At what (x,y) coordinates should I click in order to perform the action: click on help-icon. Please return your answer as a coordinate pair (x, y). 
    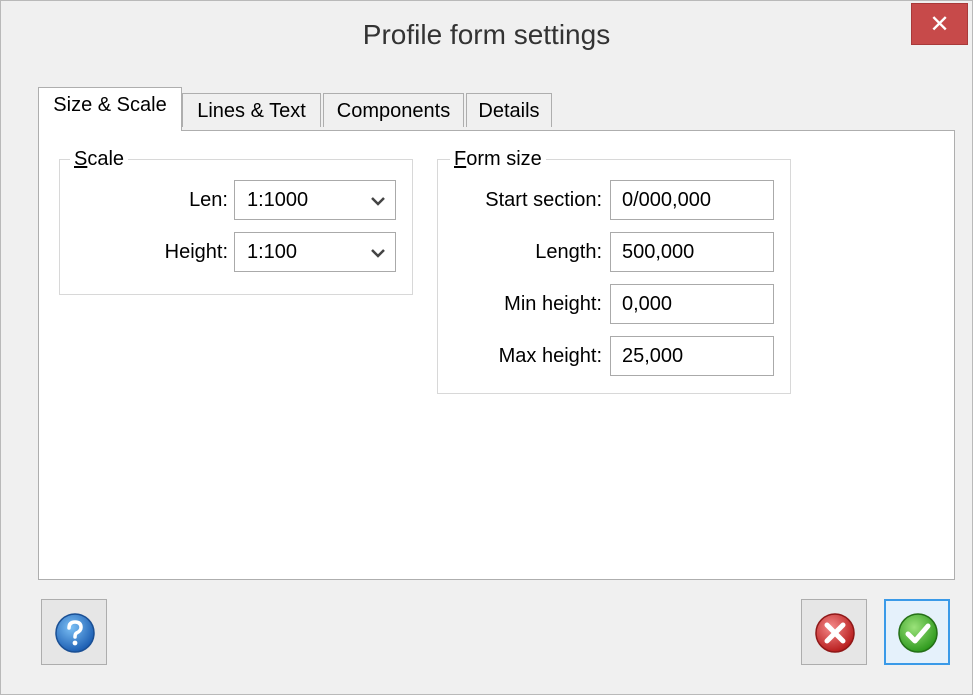
    Looking at the image, I should click on (75, 633).